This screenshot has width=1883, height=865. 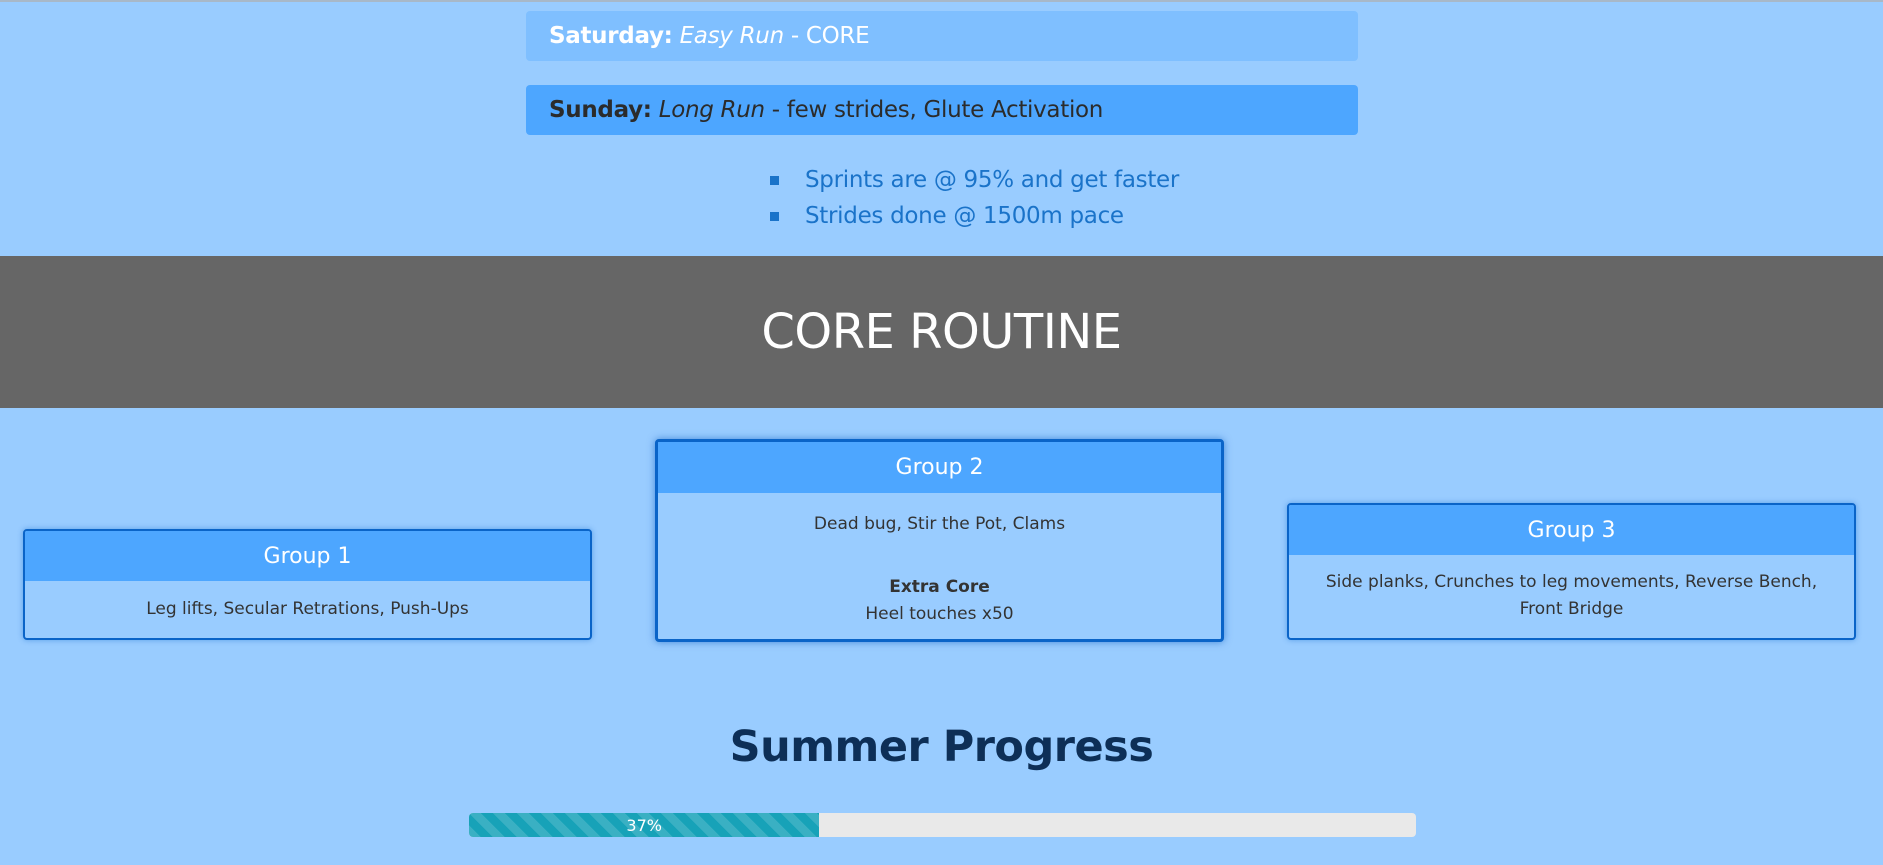 I want to click on sunday-workout: Long Run, so click(x=711, y=110).